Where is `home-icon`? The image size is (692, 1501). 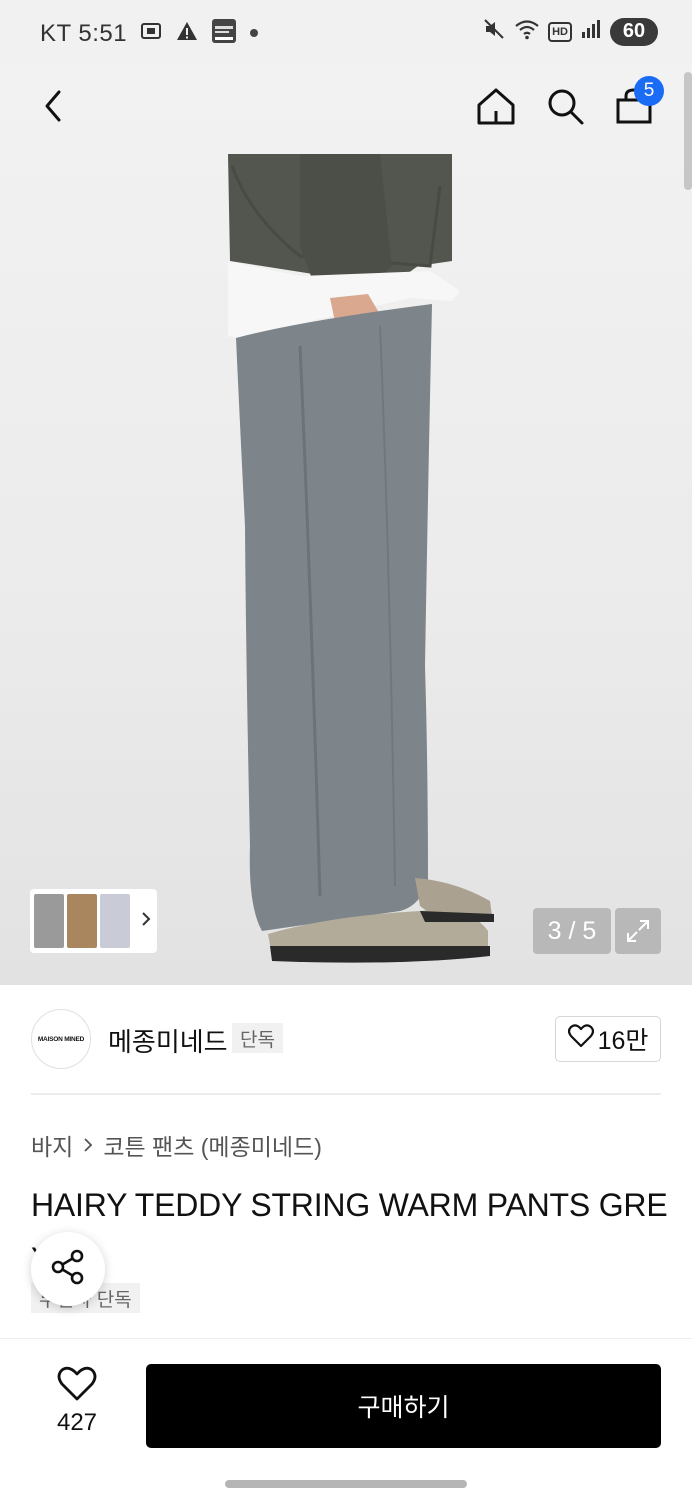 home-icon is located at coordinates (496, 106).